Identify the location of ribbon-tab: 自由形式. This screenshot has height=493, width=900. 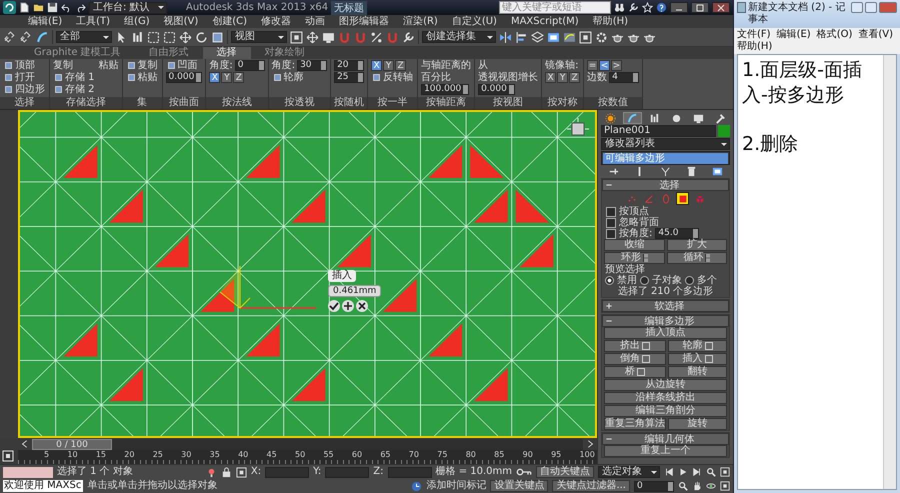
(168, 53).